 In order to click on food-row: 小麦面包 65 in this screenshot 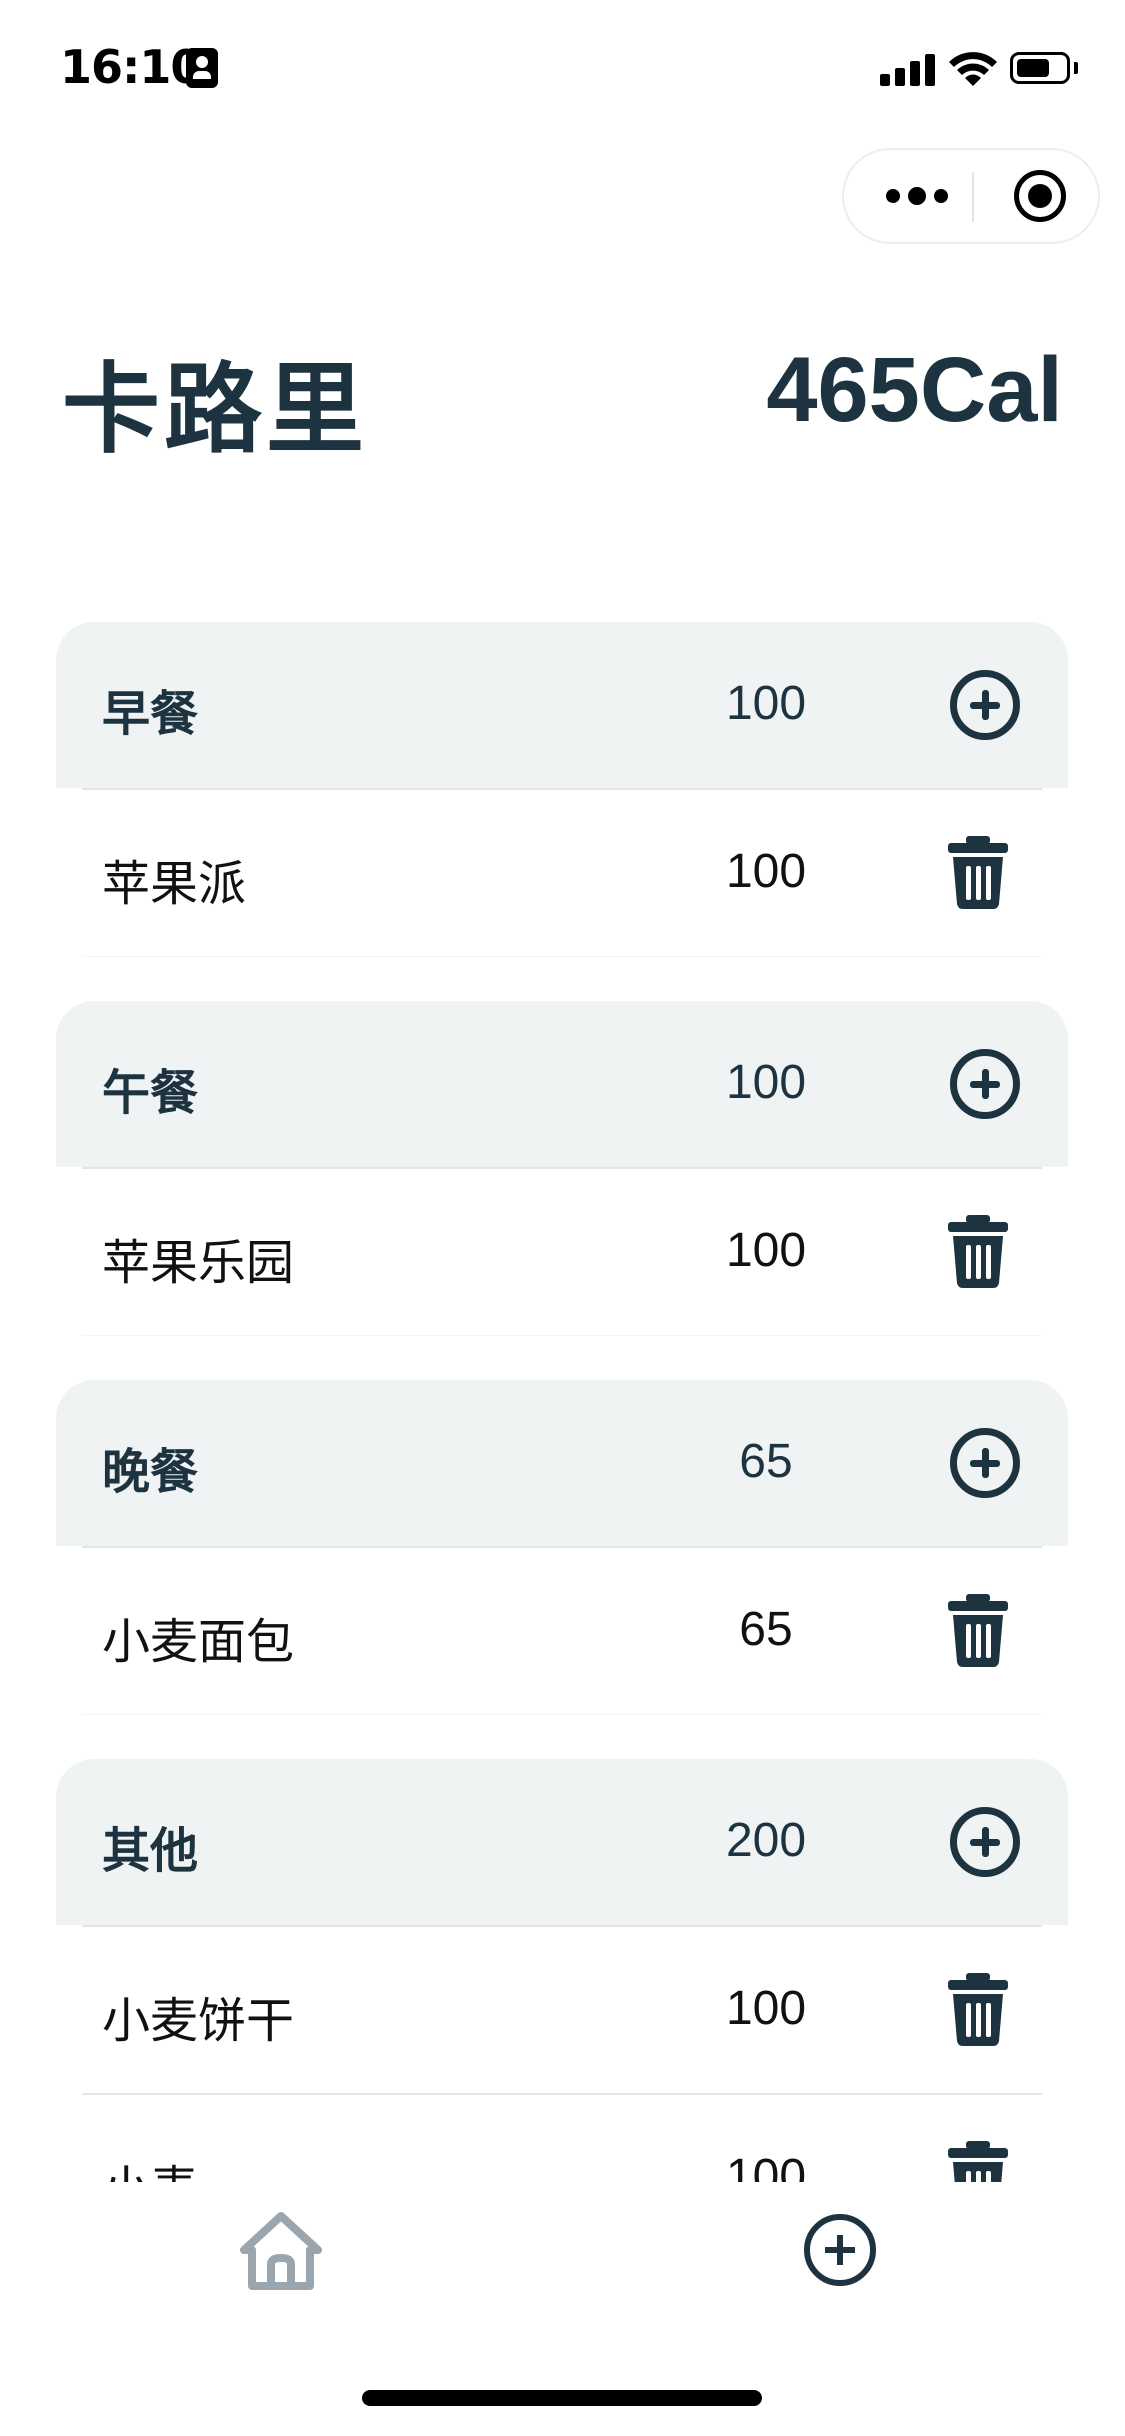, I will do `click(562, 1630)`.